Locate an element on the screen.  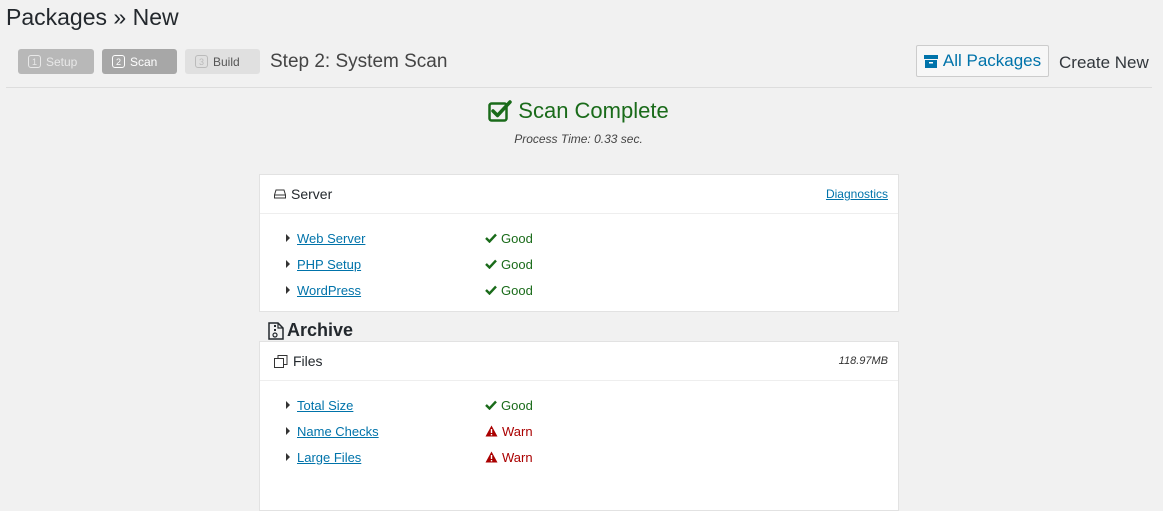
divider is located at coordinates (579, 87).